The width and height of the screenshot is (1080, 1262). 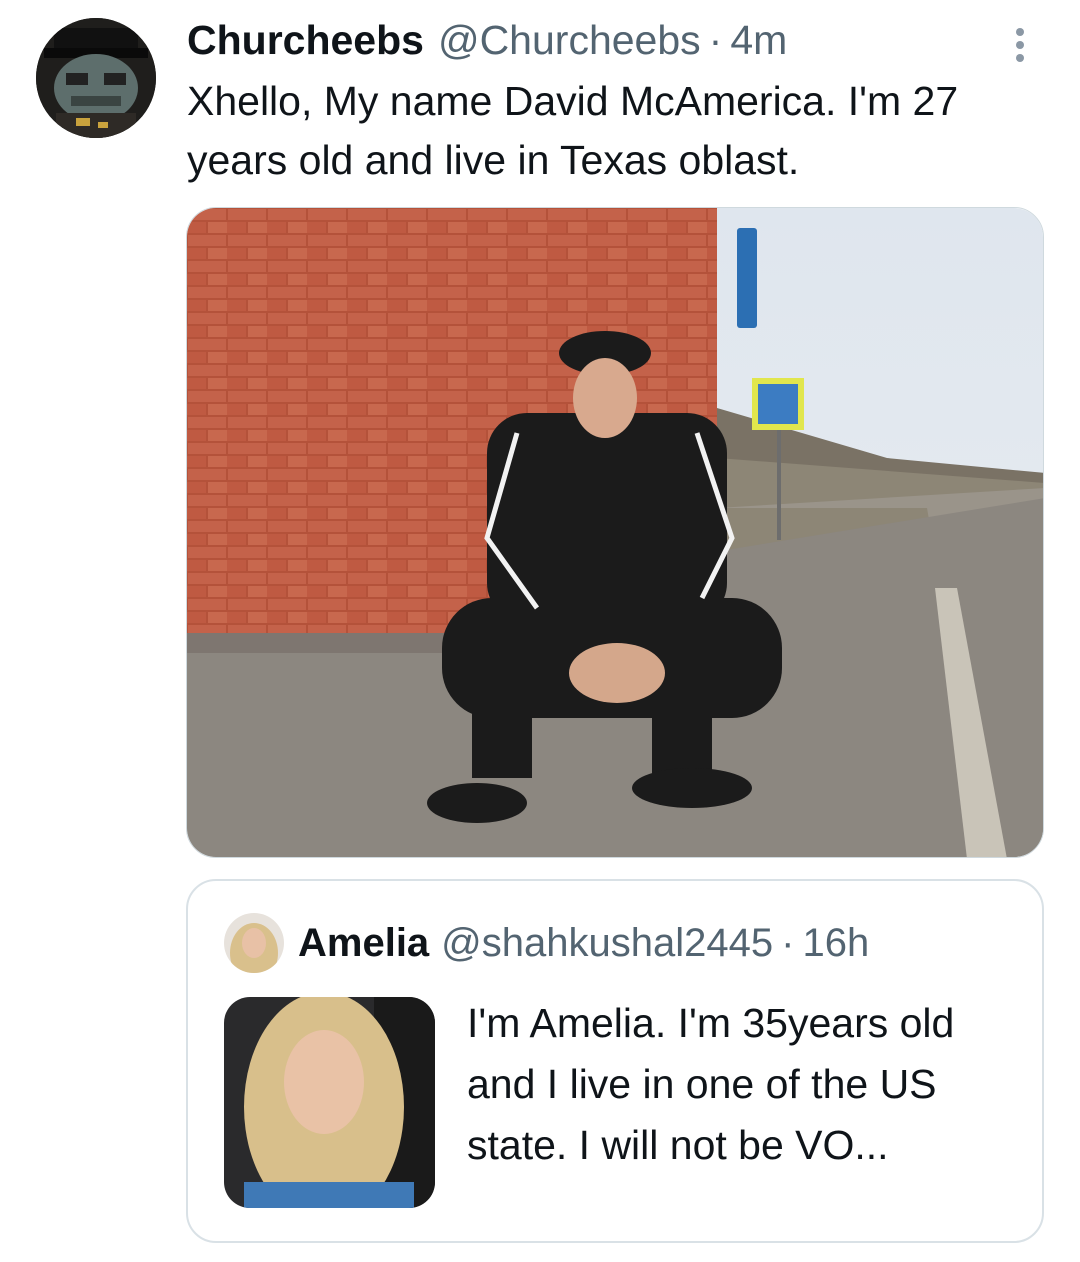 I want to click on author-handle: @Churcheebs, so click(x=569, y=40).